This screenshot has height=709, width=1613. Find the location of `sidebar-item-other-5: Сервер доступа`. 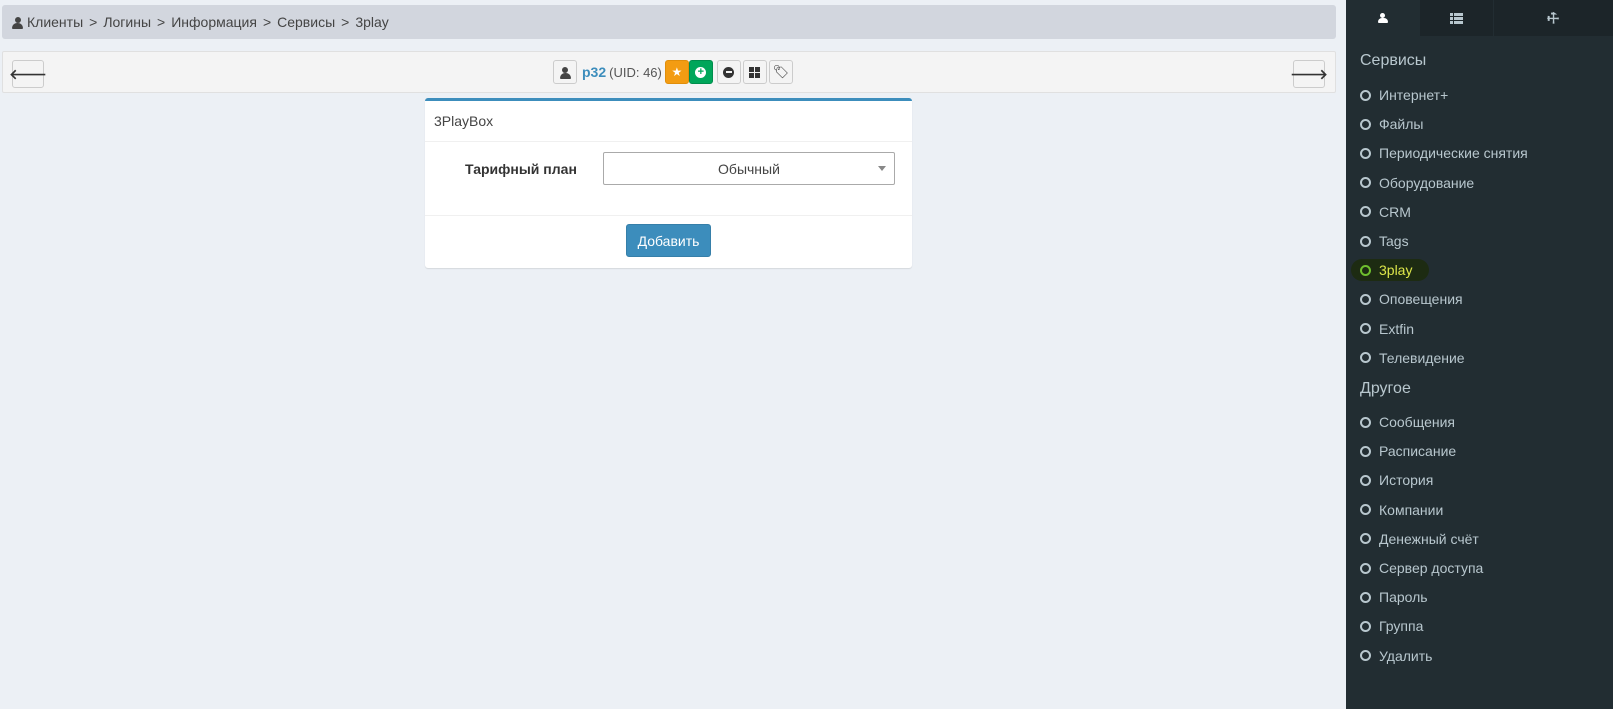

sidebar-item-other-5: Сервер доступа is located at coordinates (1421, 568).